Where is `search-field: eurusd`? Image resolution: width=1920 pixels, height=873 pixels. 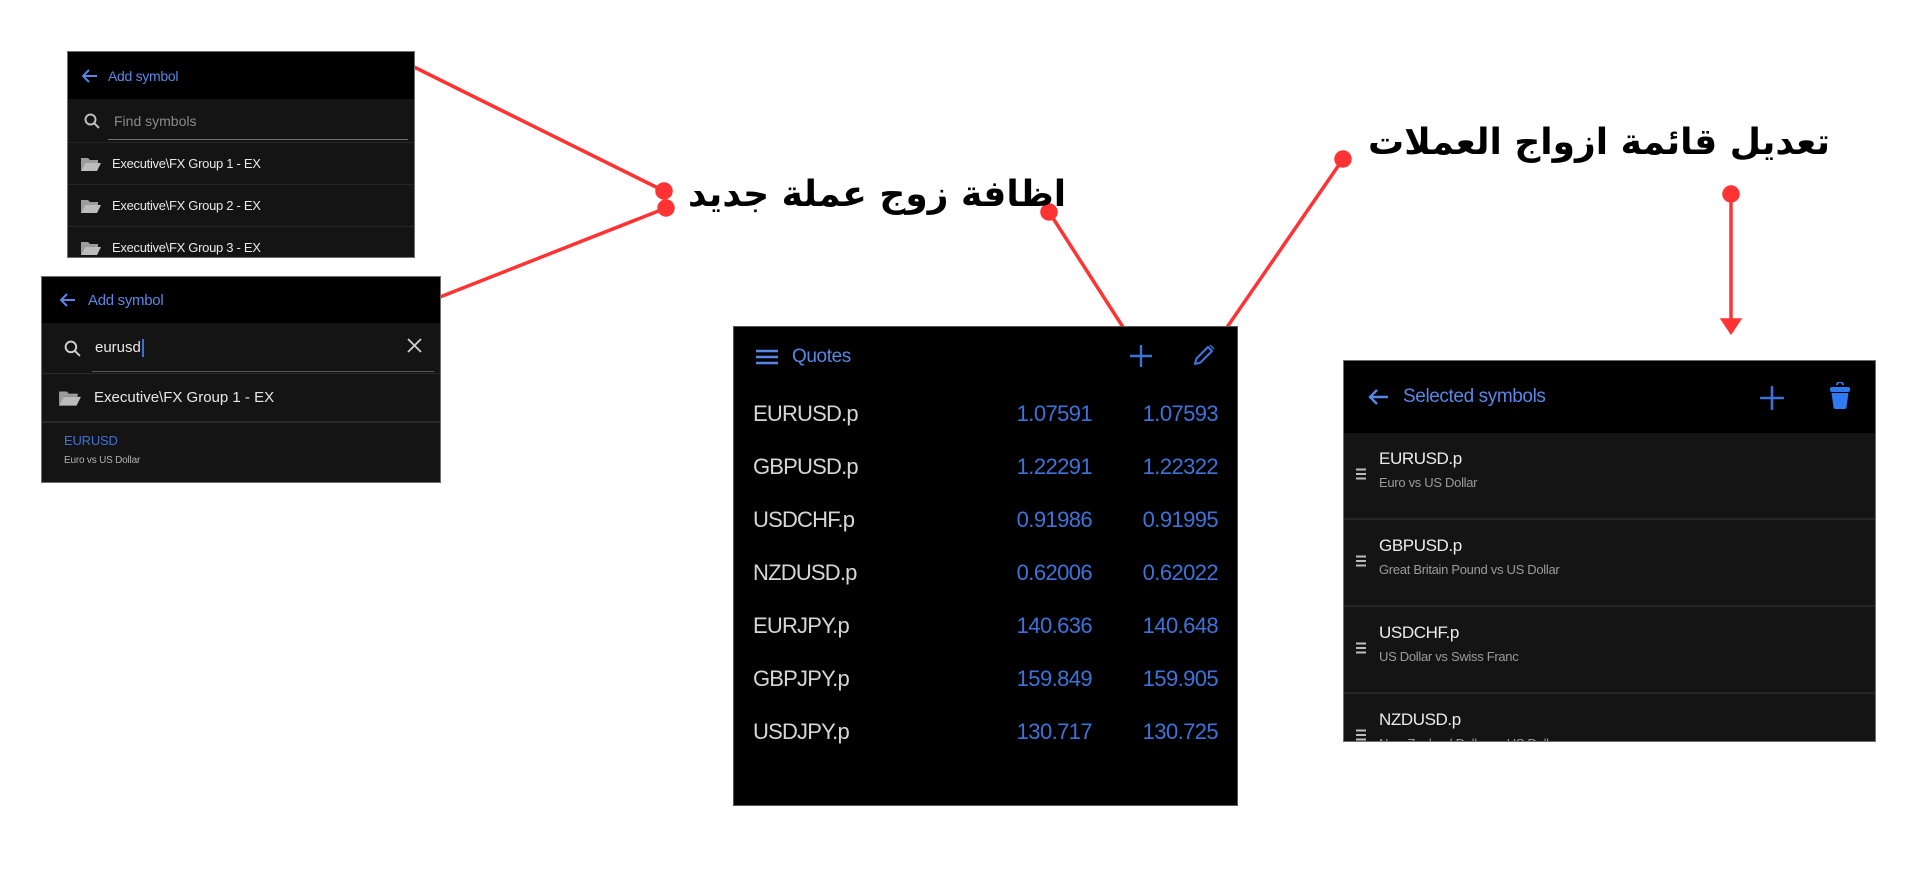 search-field: eurusd is located at coordinates (241, 348).